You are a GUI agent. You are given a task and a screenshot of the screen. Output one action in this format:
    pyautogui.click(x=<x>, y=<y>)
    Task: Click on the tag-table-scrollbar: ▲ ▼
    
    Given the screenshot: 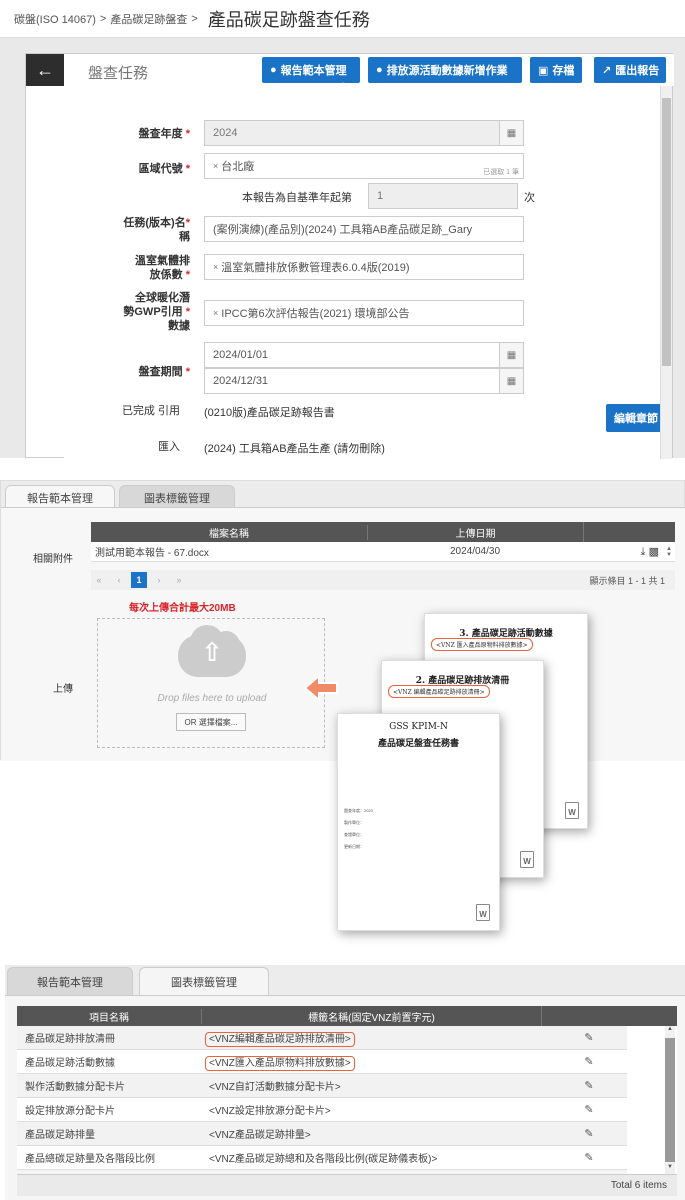 What is the action you would take?
    pyautogui.click(x=670, y=1100)
    